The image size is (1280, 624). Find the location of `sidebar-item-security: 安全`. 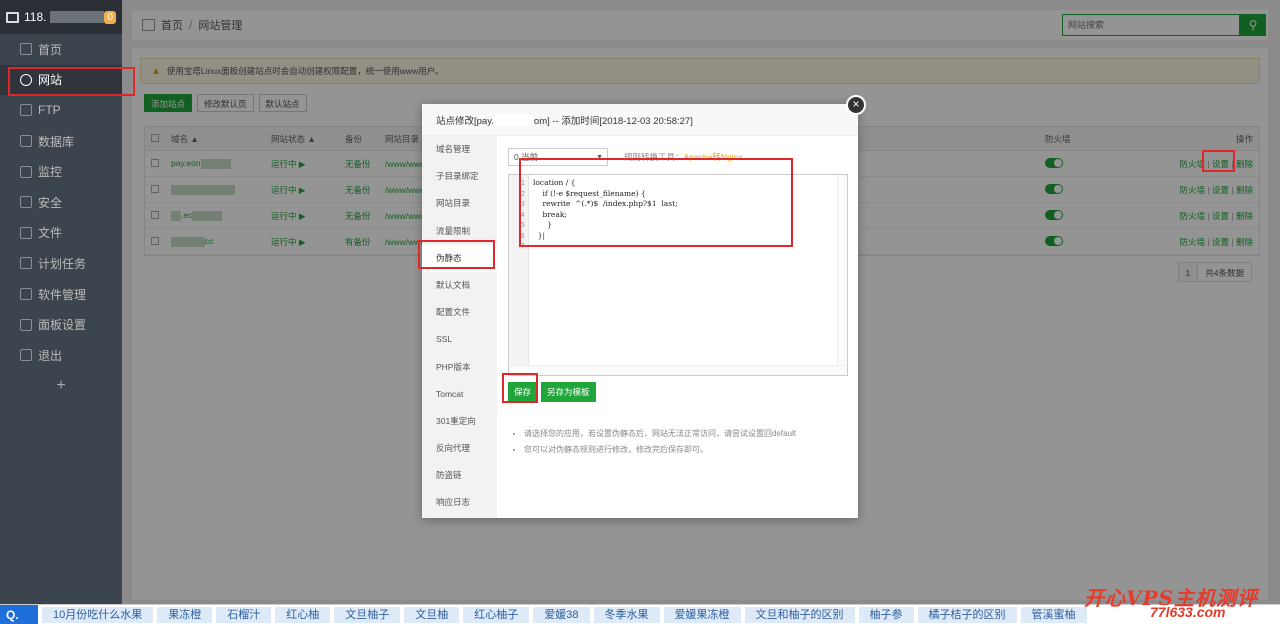

sidebar-item-security: 安全 is located at coordinates (61, 202).